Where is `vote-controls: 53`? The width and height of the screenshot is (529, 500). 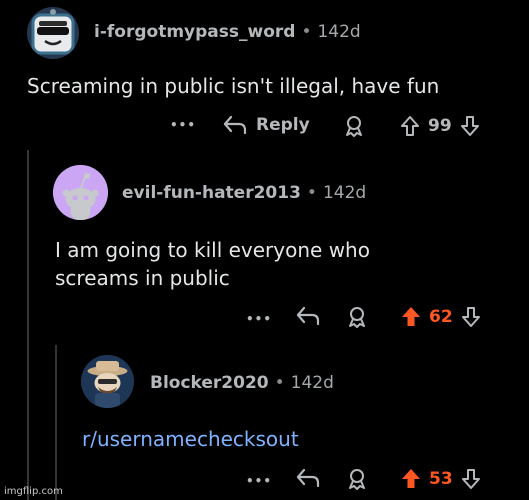 vote-controls: 53 is located at coordinates (441, 479).